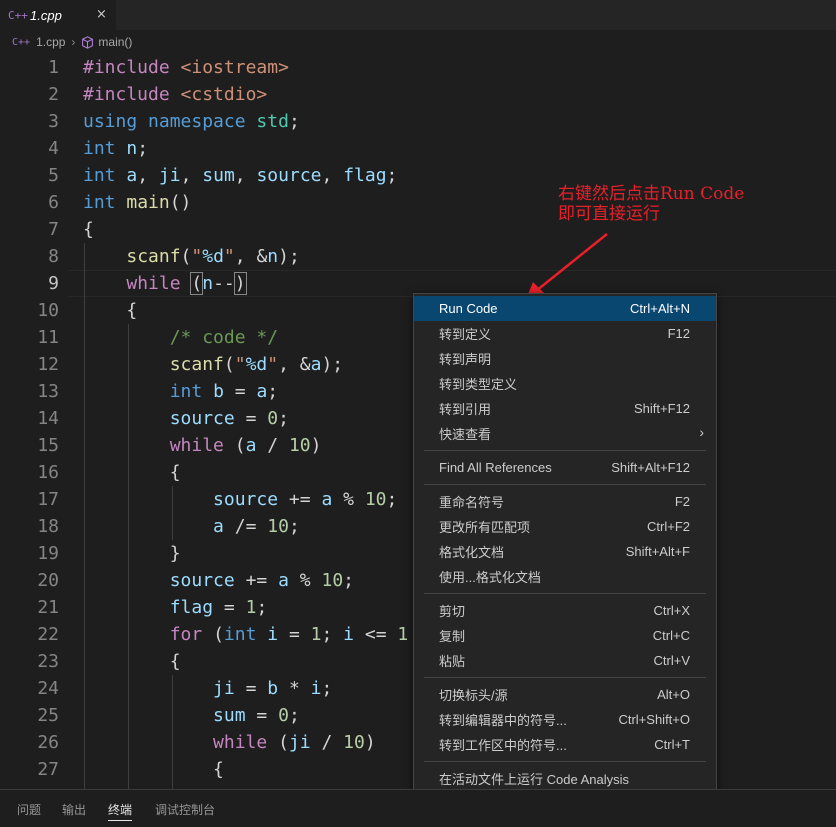 This screenshot has width=836, height=827. I want to click on menu-item: 在活动文件上运行 Code Analysis, so click(565, 778).